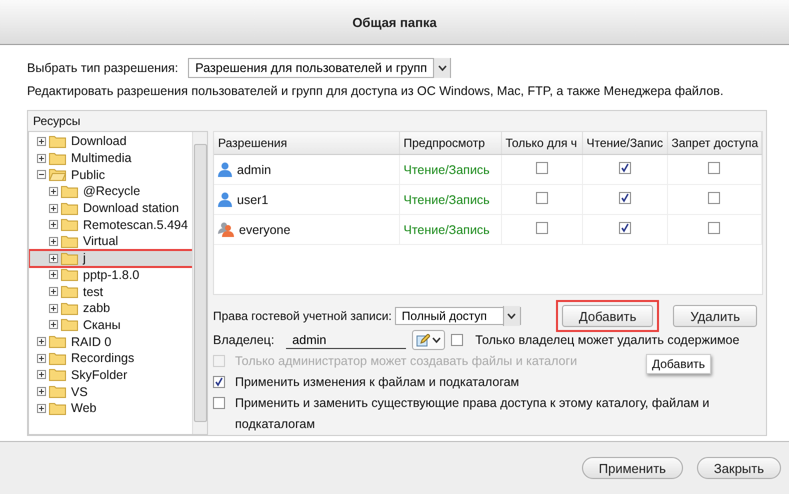  What do you see at coordinates (226, 229) in the screenshot?
I see `group-icon` at bounding box center [226, 229].